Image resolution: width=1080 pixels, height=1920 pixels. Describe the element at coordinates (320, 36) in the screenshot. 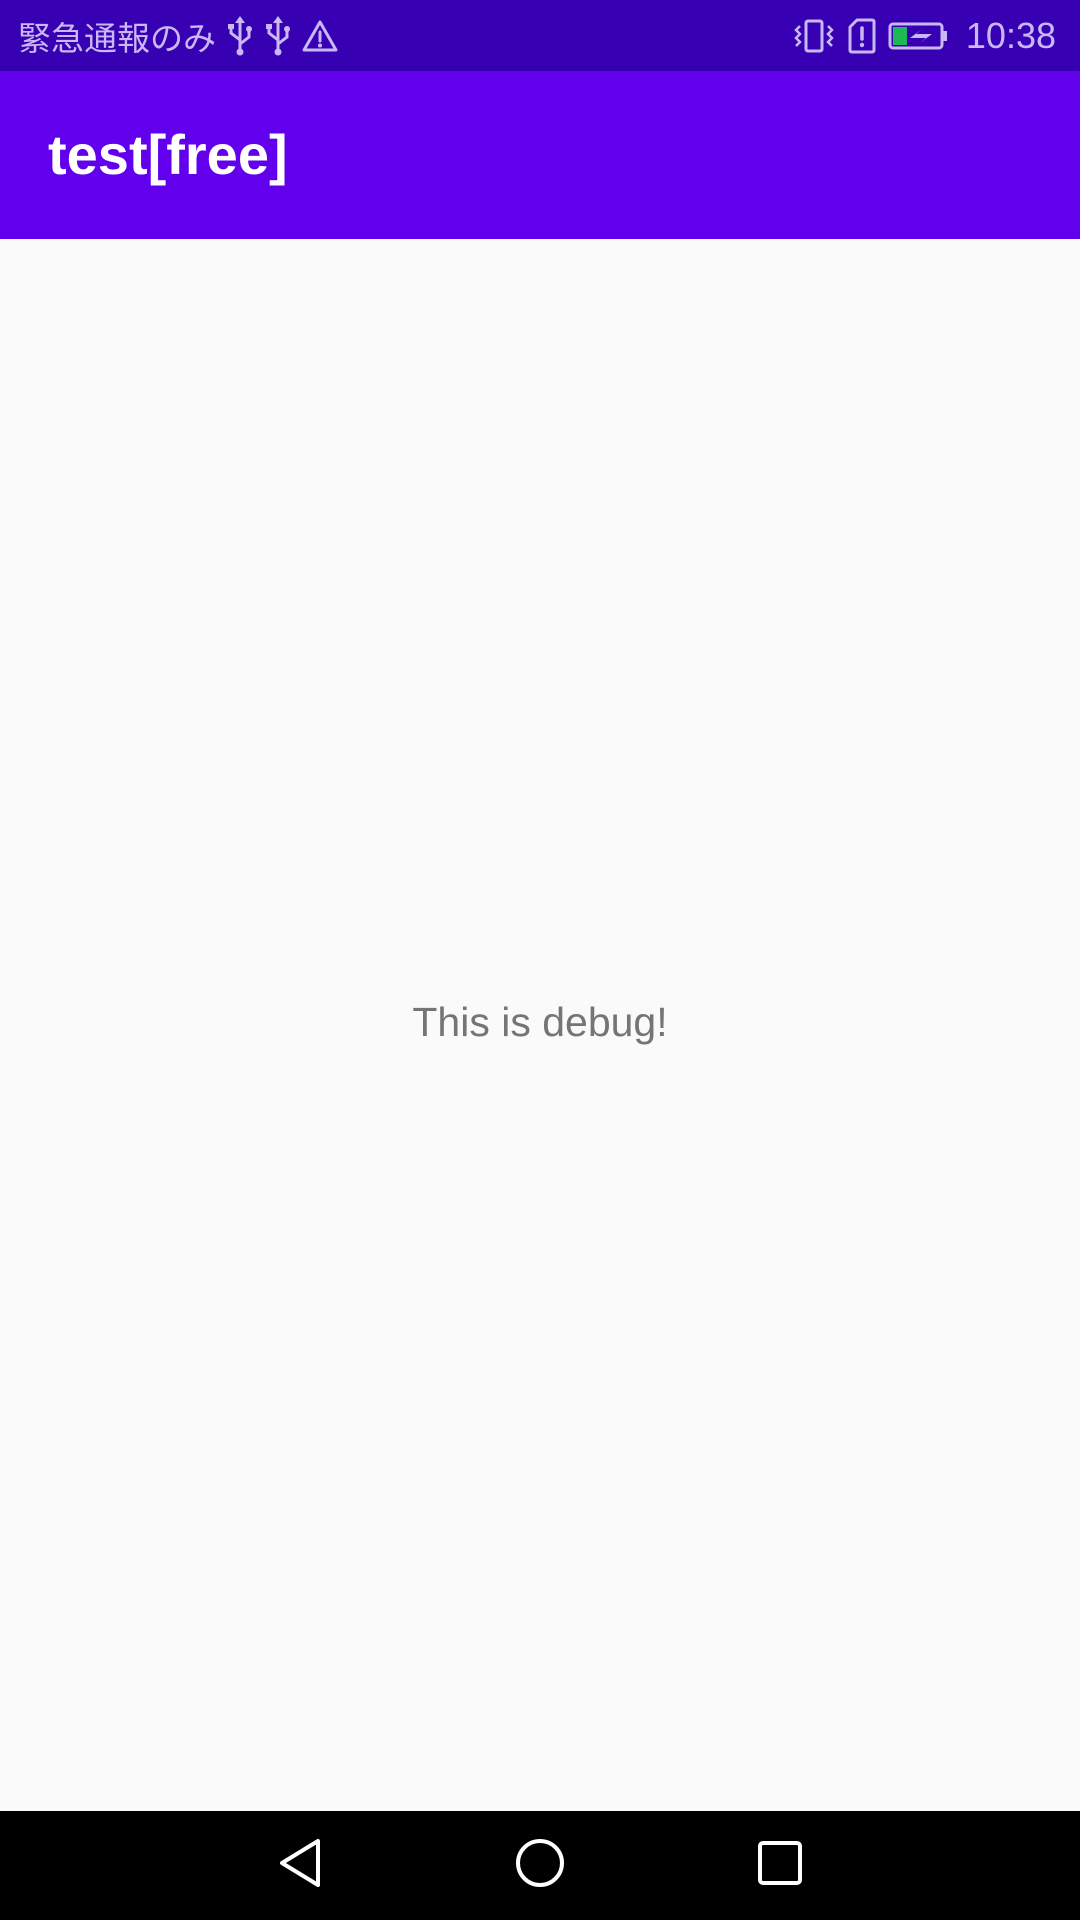

I see `warning-icon` at that location.